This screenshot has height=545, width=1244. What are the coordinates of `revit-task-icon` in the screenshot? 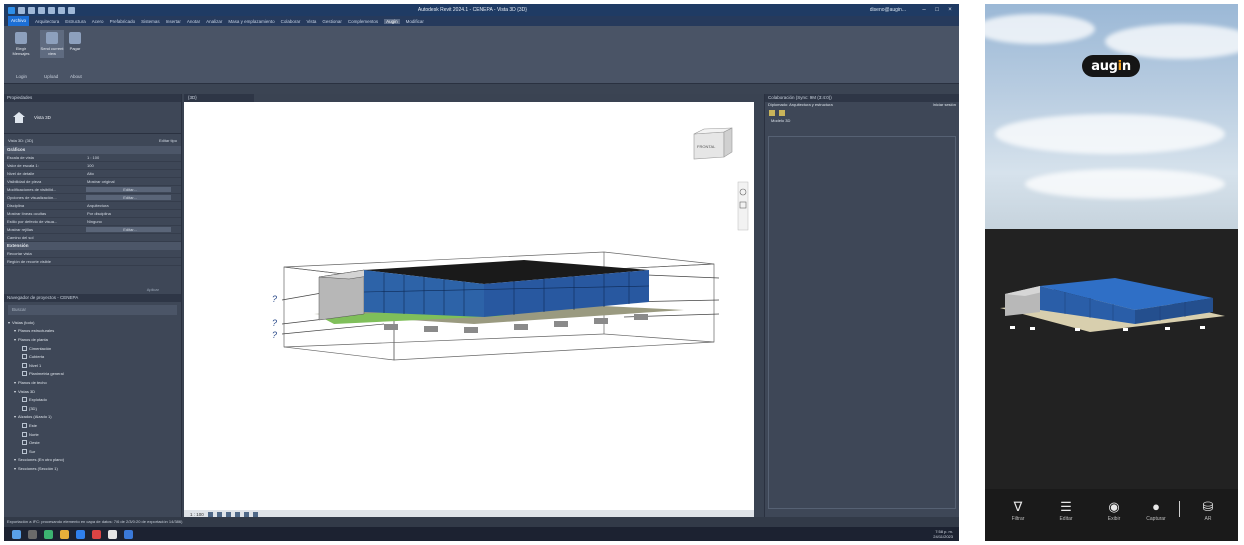 It's located at (112, 534).